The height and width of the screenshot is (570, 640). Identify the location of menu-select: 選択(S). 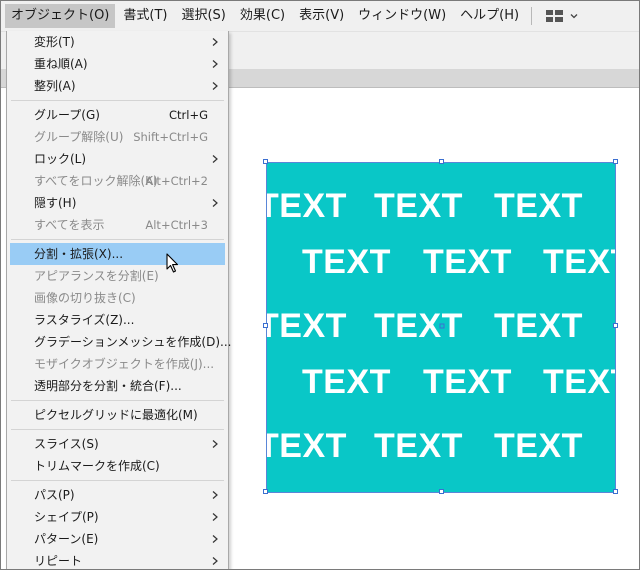
(203, 16).